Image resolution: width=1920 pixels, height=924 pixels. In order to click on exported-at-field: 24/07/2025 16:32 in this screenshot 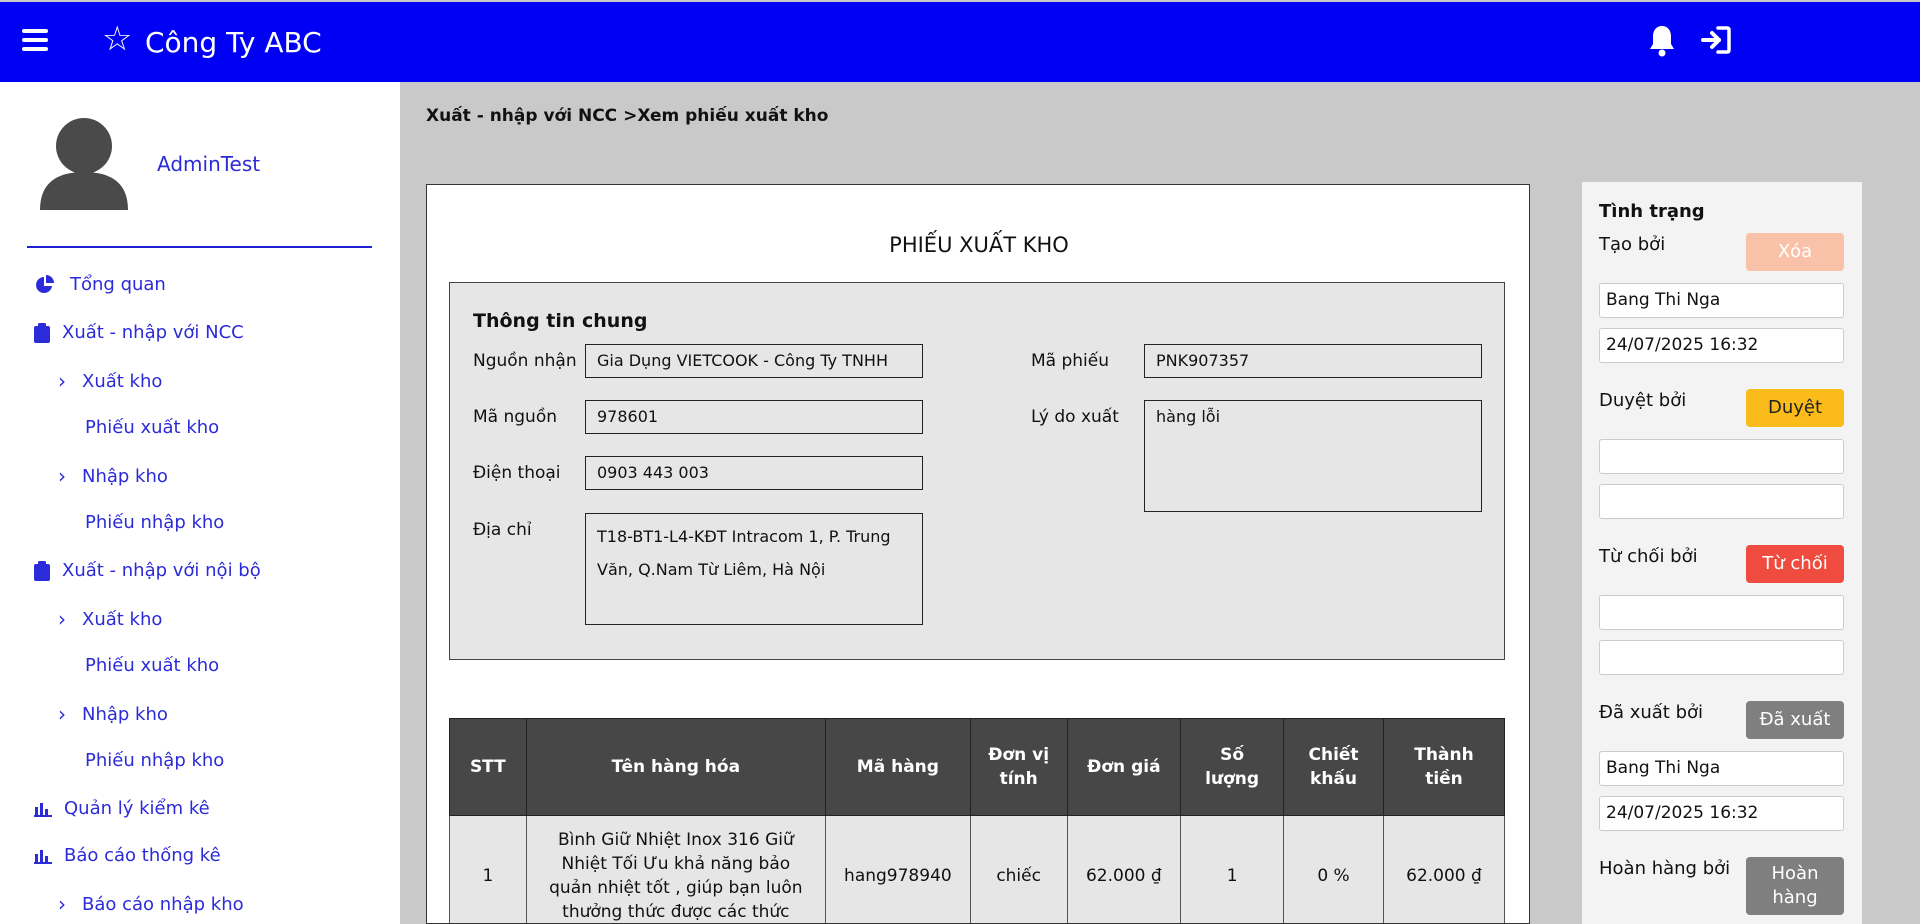, I will do `click(1721, 813)`.